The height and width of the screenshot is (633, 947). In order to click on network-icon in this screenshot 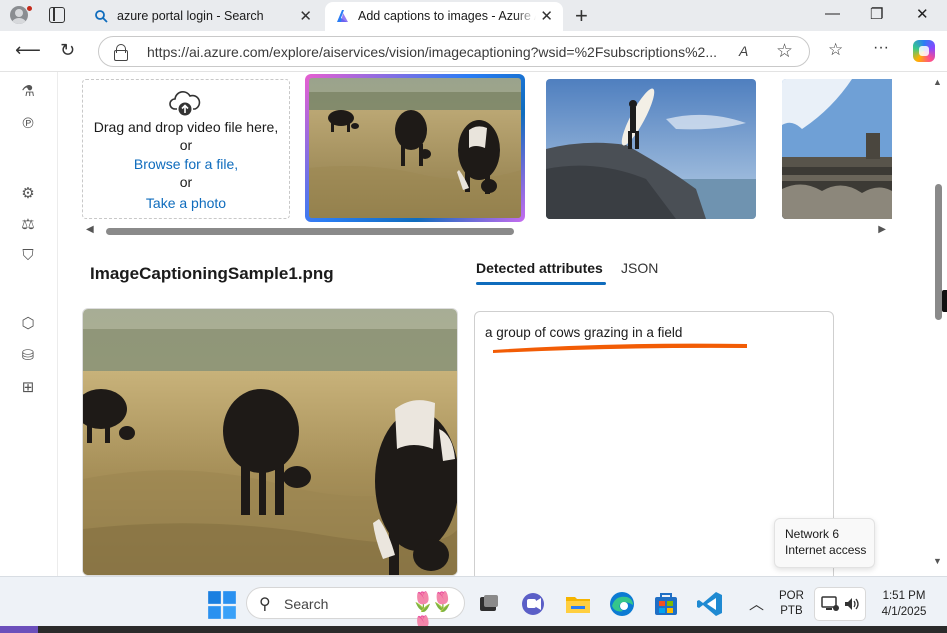, I will do `click(830, 603)`.